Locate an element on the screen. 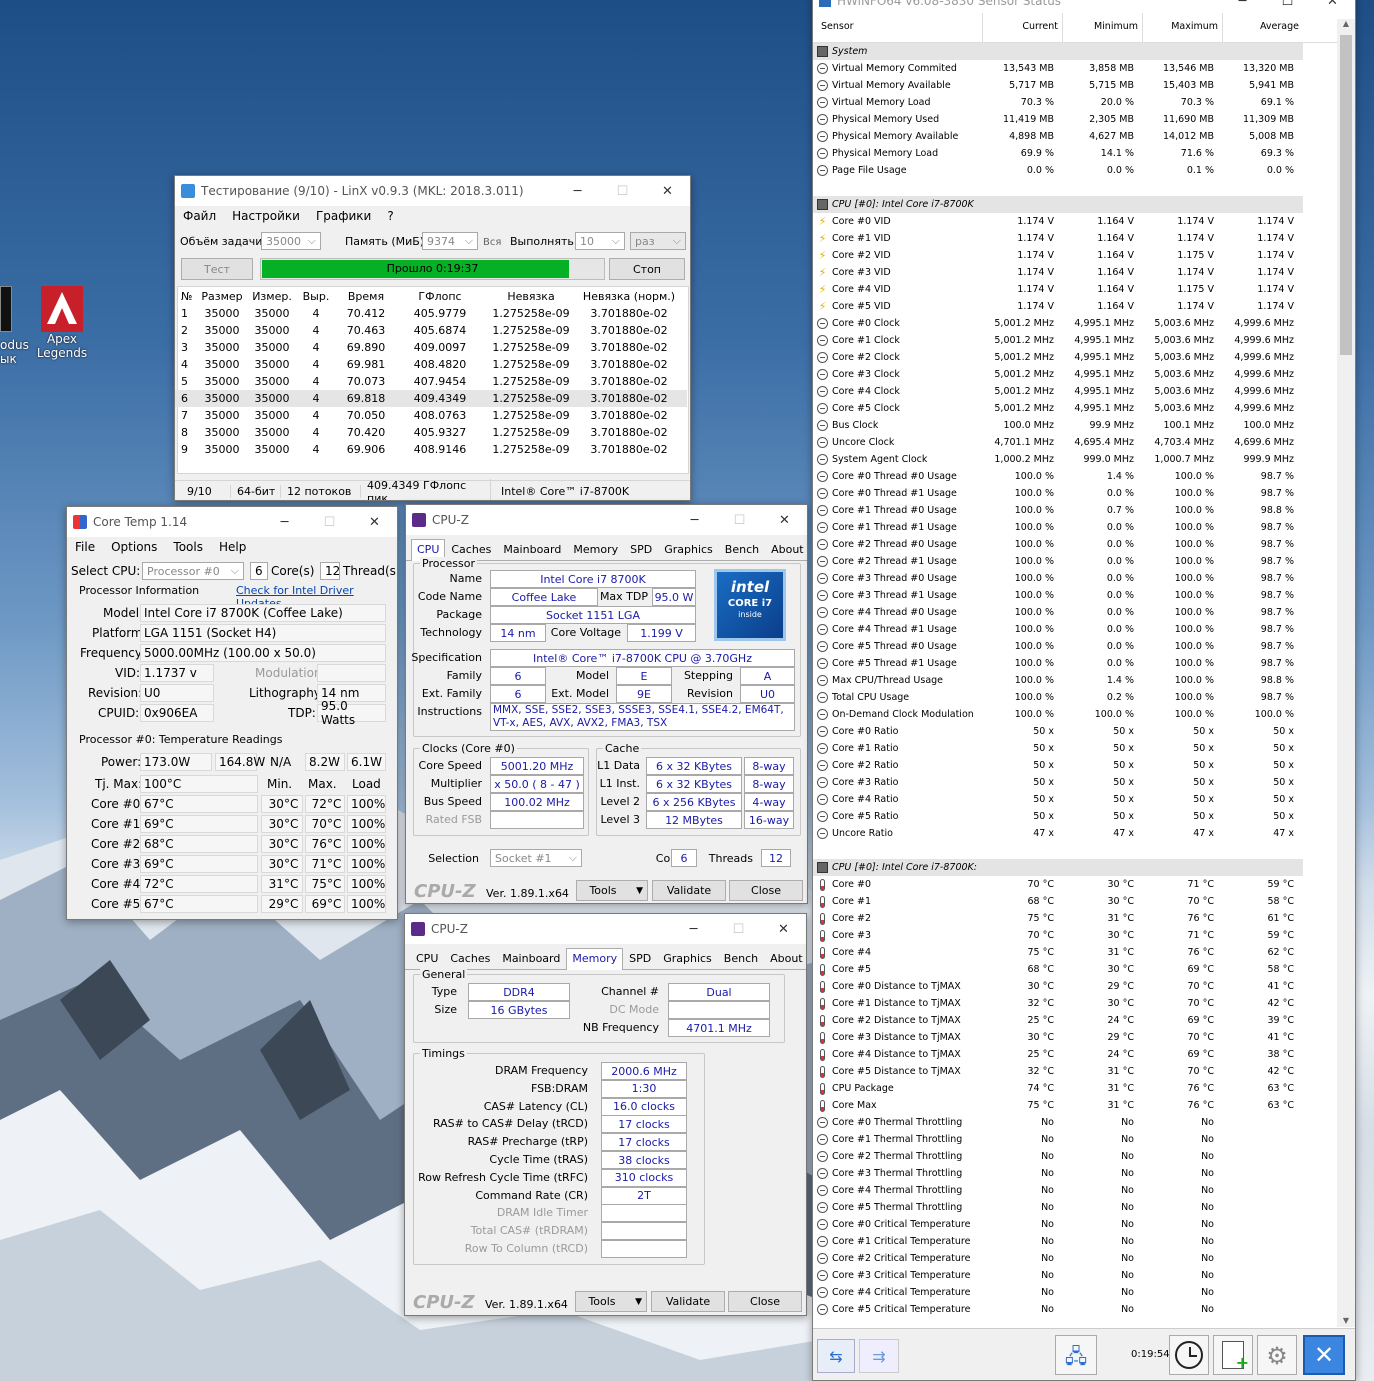 This screenshot has width=1374, height=1381. sensor-group-header: System is located at coordinates (1058, 51).